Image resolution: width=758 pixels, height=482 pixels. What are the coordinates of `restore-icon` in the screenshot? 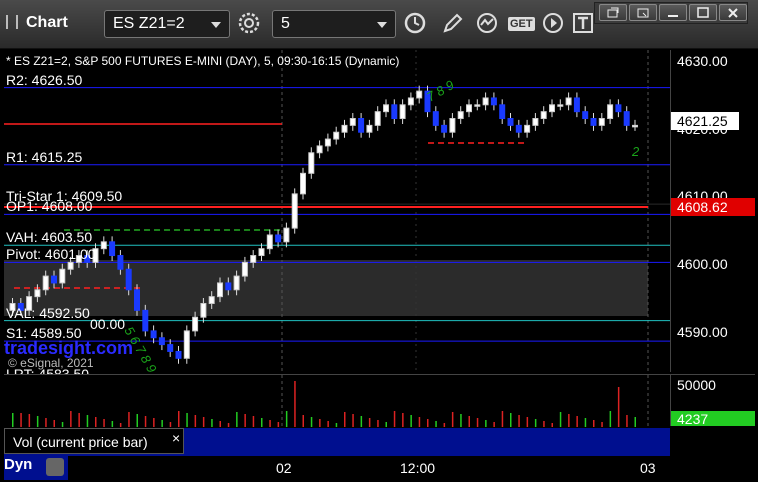 It's located at (643, 12).